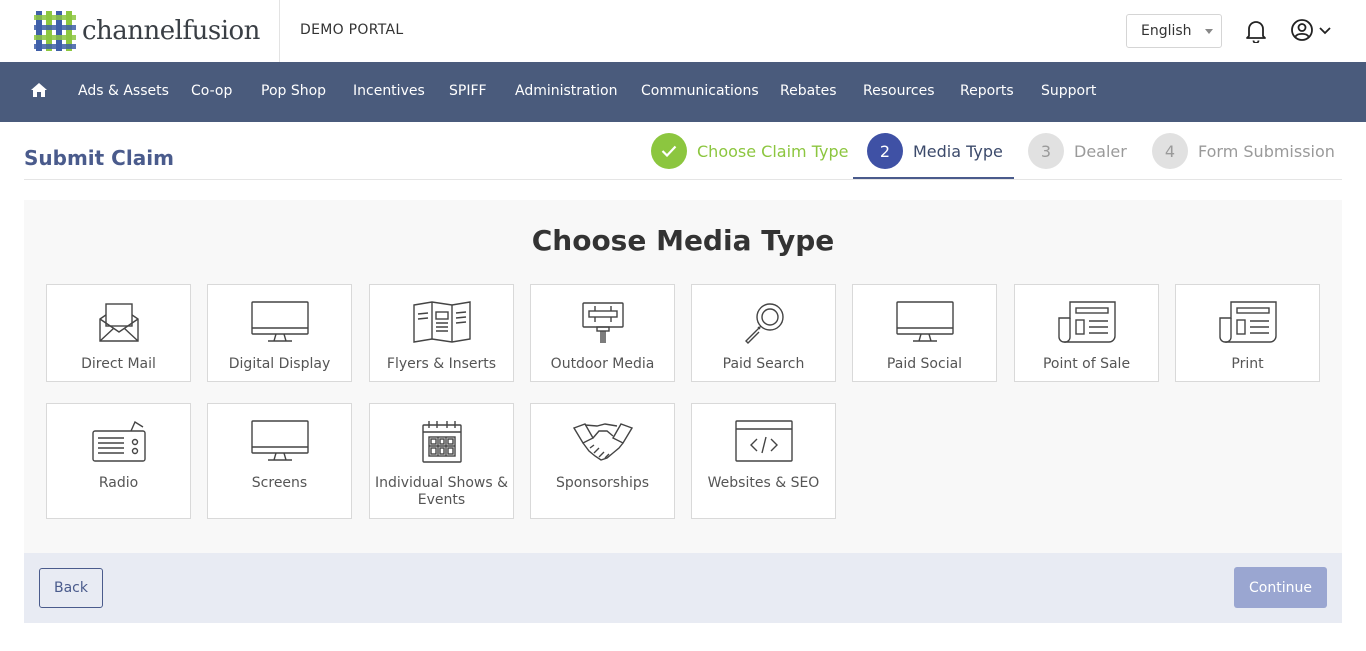 The height and width of the screenshot is (651, 1366). I want to click on title-divider, so click(683, 179).